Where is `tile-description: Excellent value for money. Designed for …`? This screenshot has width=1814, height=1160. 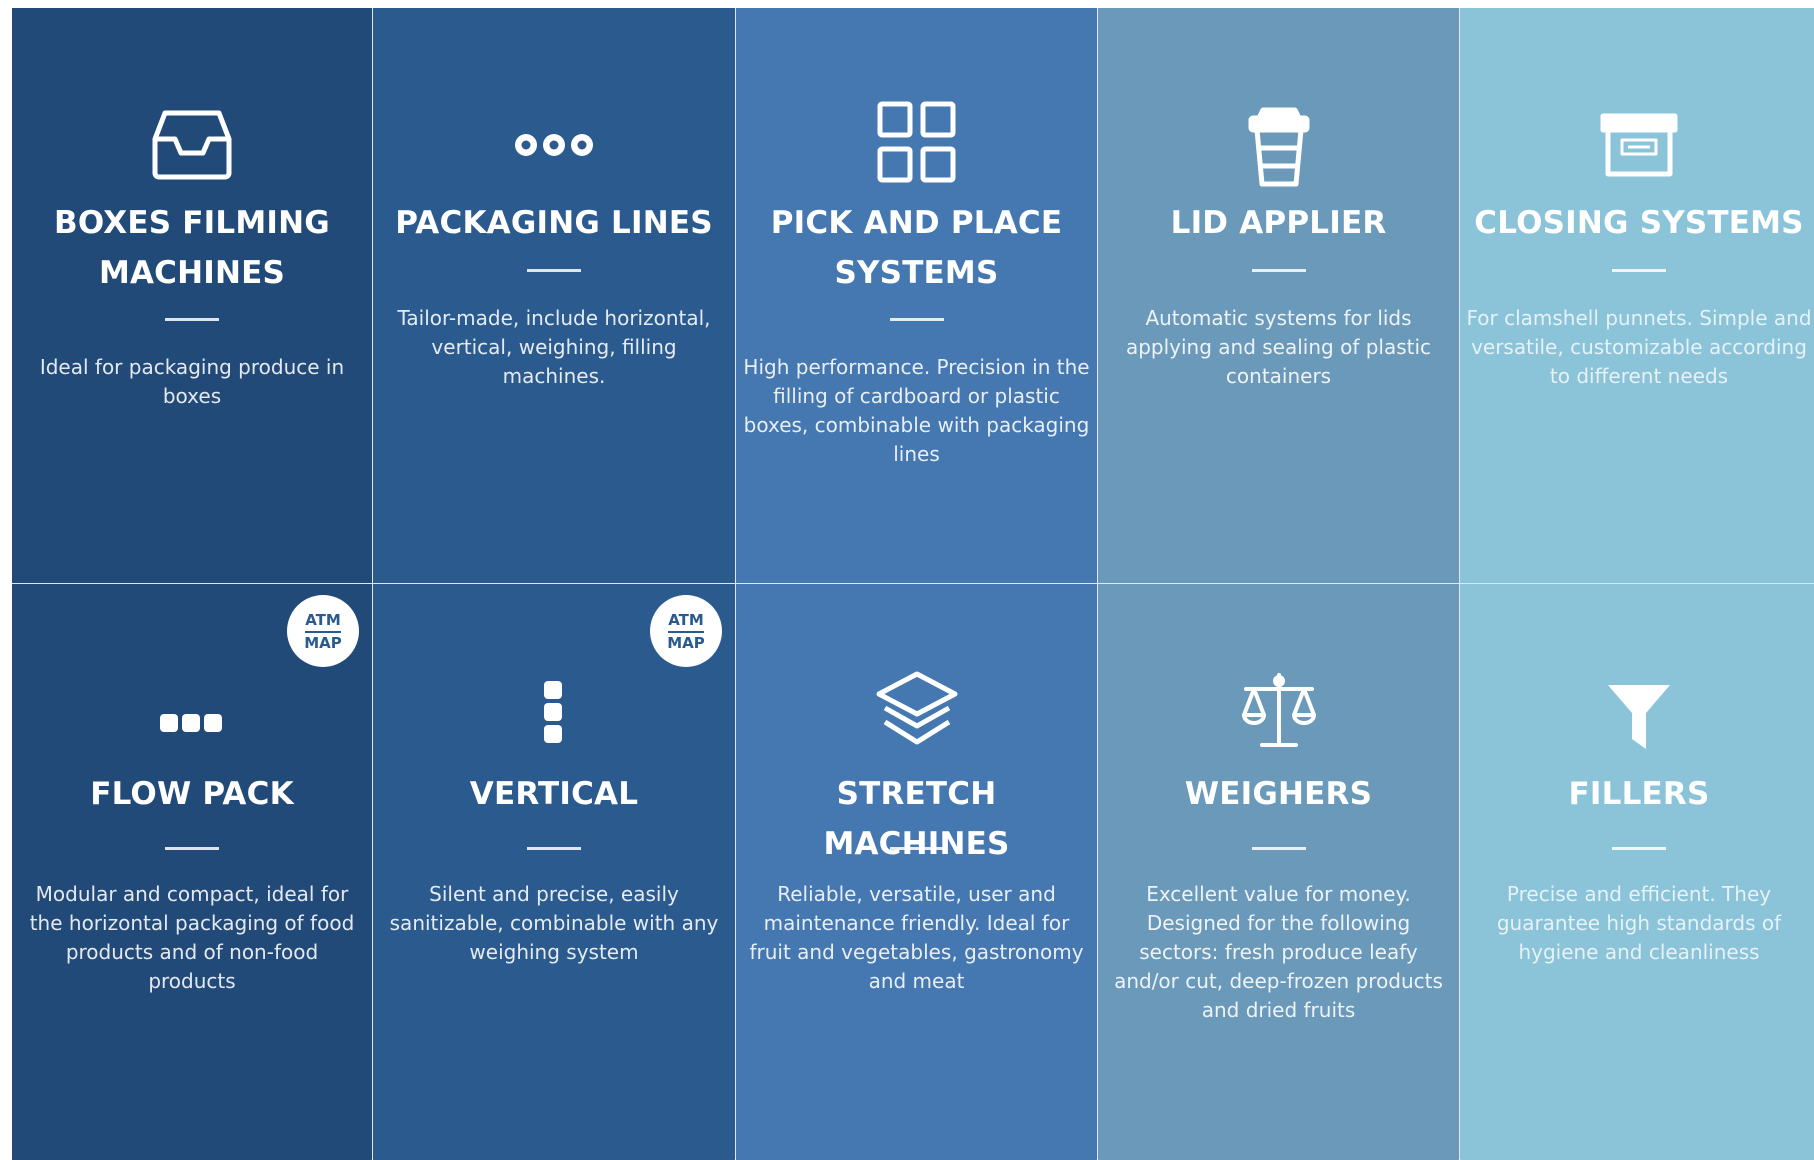
tile-description: Excellent value for money. Designed for … is located at coordinates (1278, 952).